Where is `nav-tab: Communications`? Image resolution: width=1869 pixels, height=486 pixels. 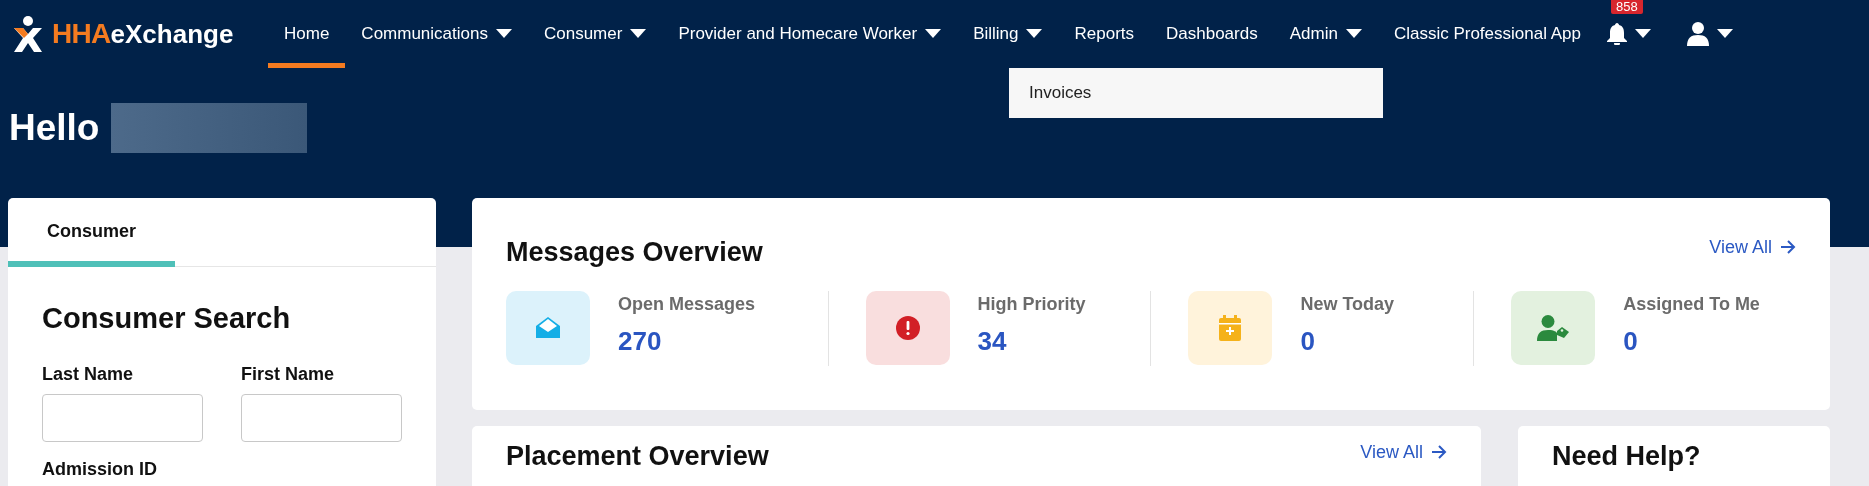 nav-tab: Communications is located at coordinates (436, 34).